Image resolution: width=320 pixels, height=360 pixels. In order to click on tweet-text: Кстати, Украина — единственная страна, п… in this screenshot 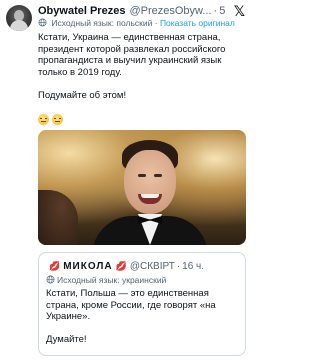, I will do `click(142, 66)`.